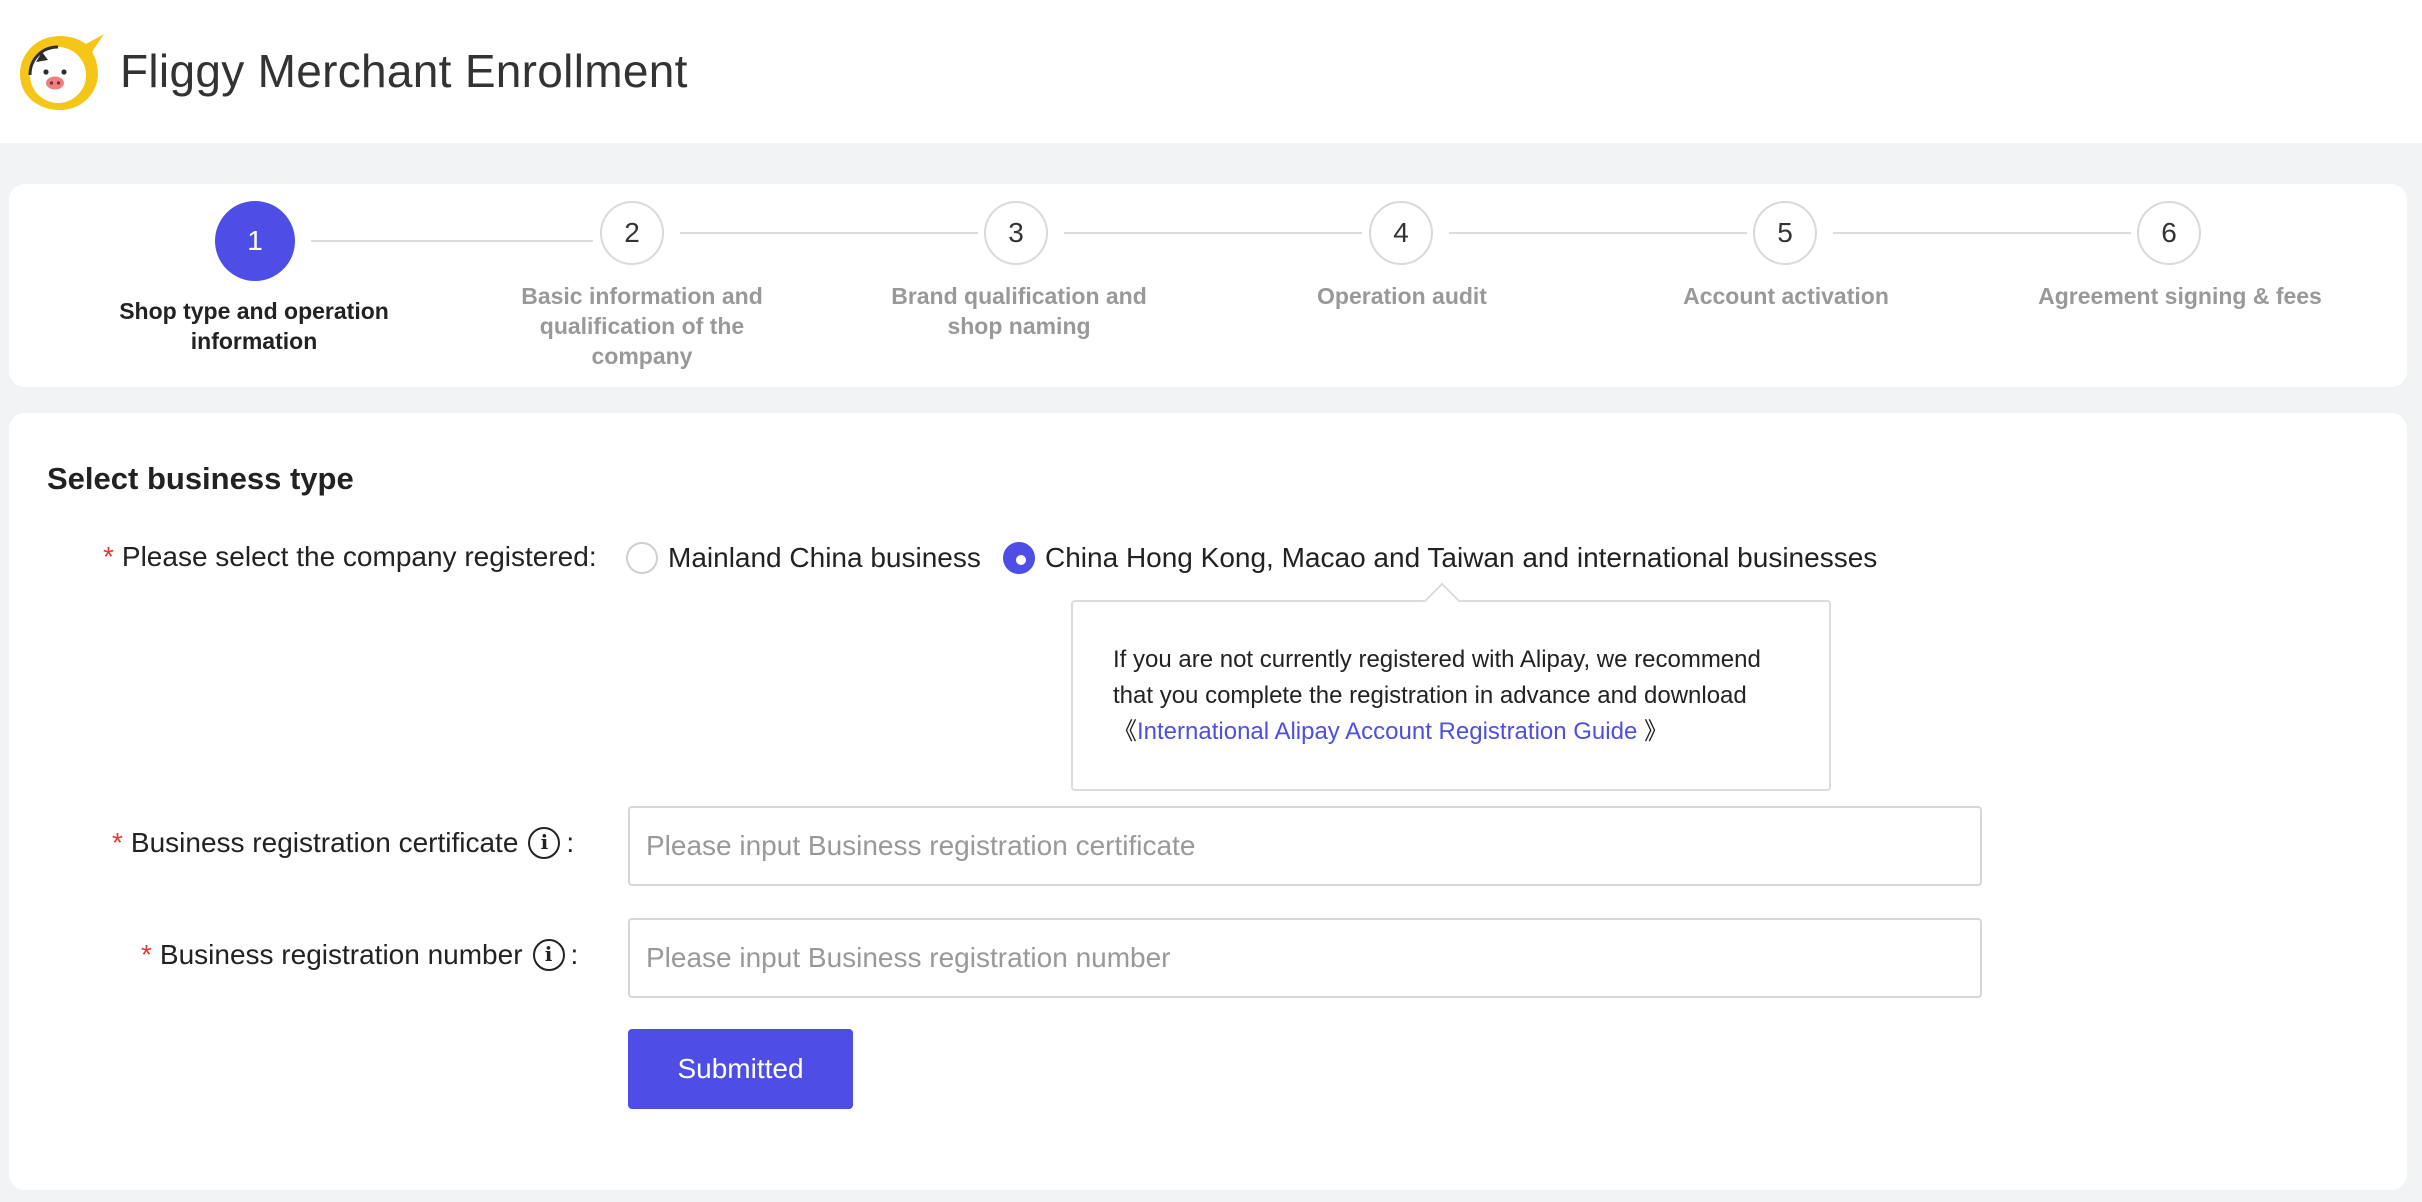  Describe the element at coordinates (1785, 233) in the screenshot. I see `step-5-circle: 5` at that location.